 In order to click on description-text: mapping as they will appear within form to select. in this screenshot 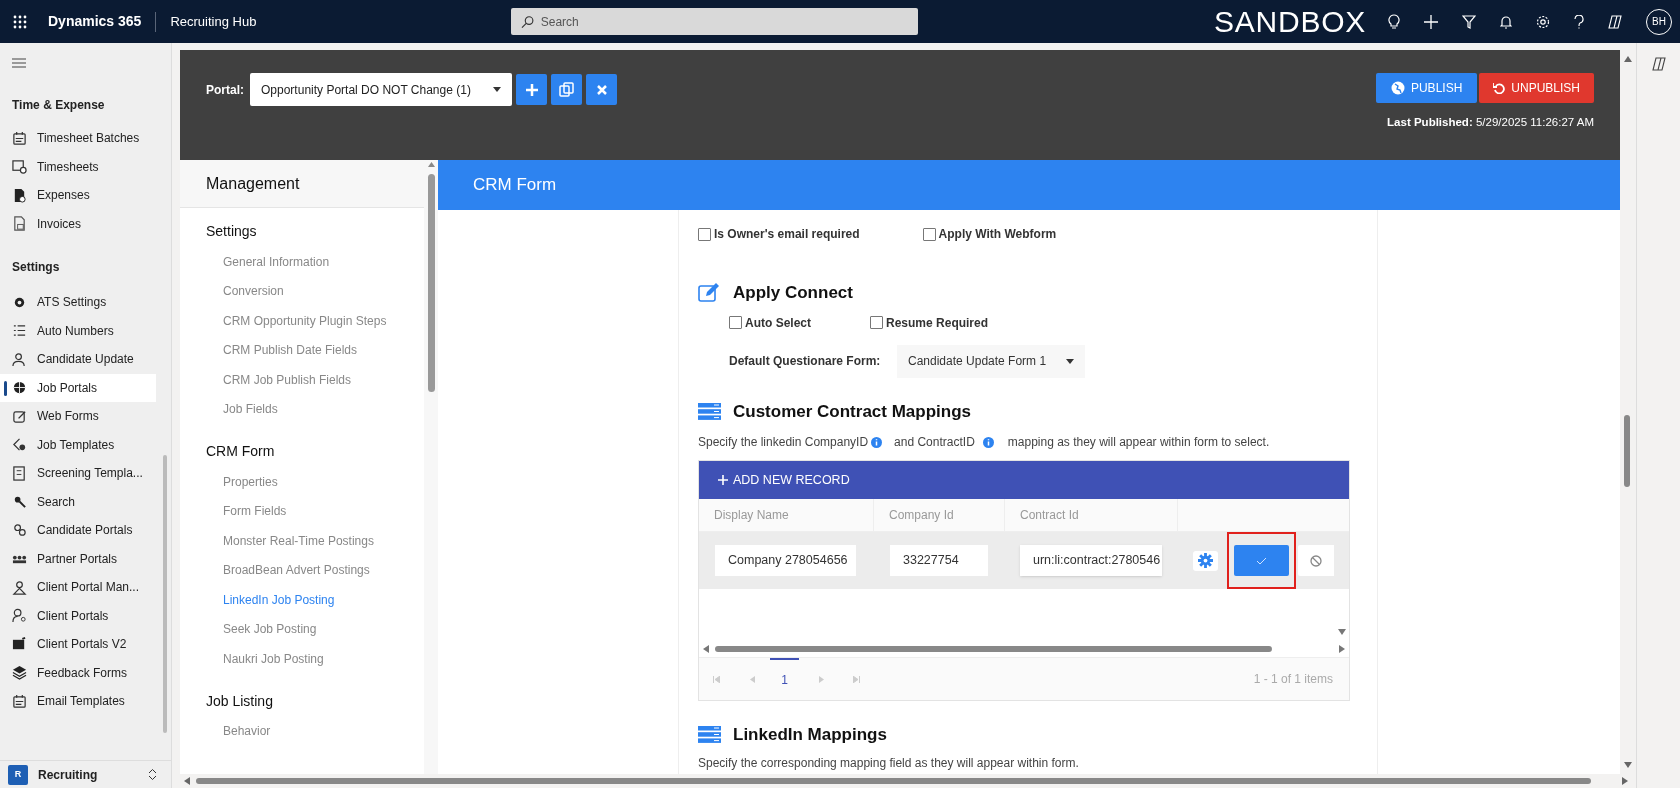, I will do `click(1138, 442)`.